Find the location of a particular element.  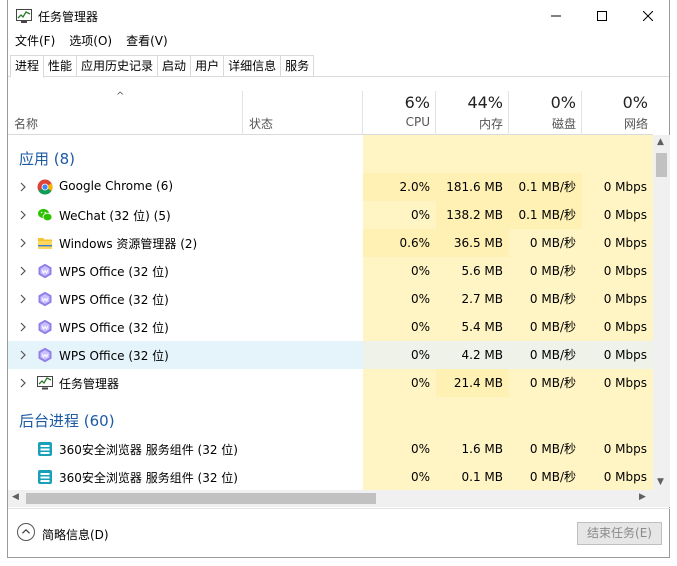

close-button is located at coordinates (648, 15).